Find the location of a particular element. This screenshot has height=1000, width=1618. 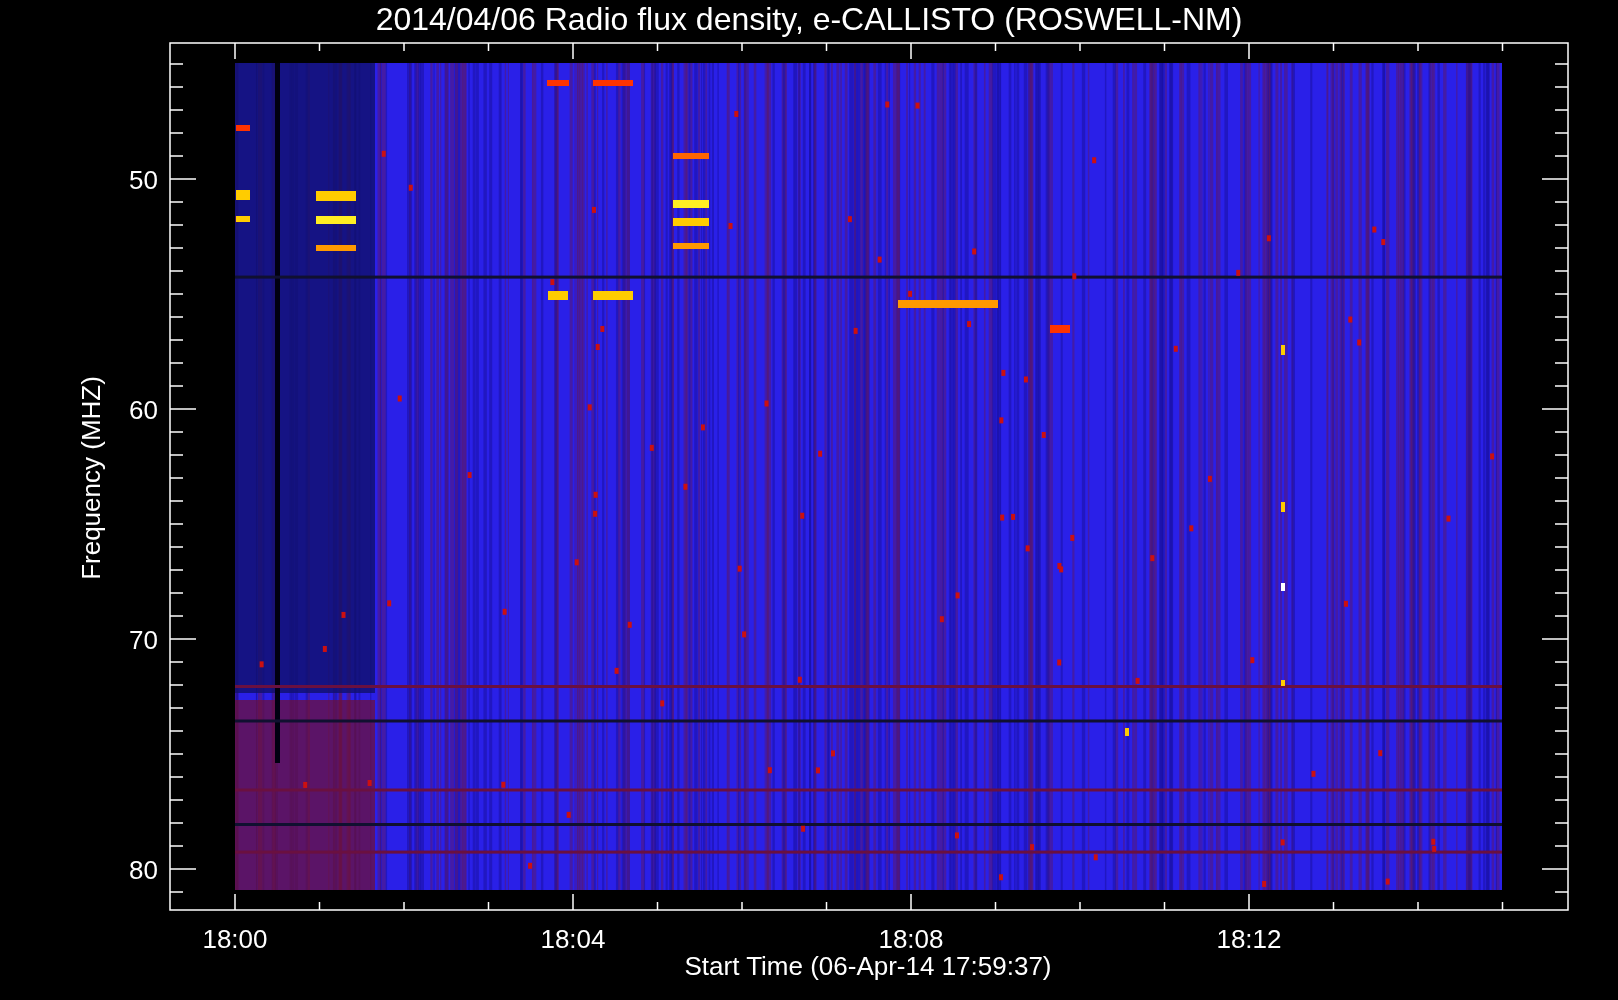

y-axis-label: Frequency (MHZ) is located at coordinates (91, 478).